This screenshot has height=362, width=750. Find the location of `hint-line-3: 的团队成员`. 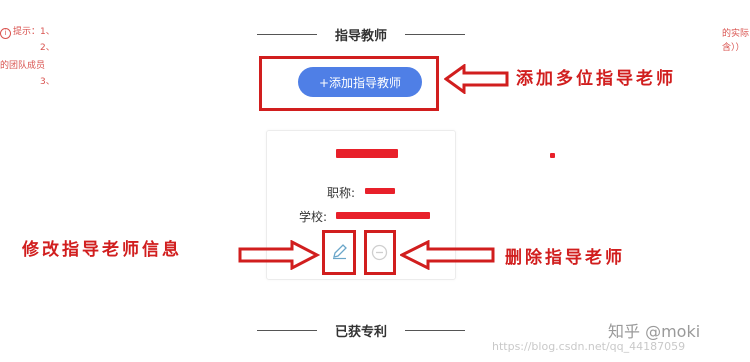

hint-line-3: 的团队成员 is located at coordinates (23, 66).